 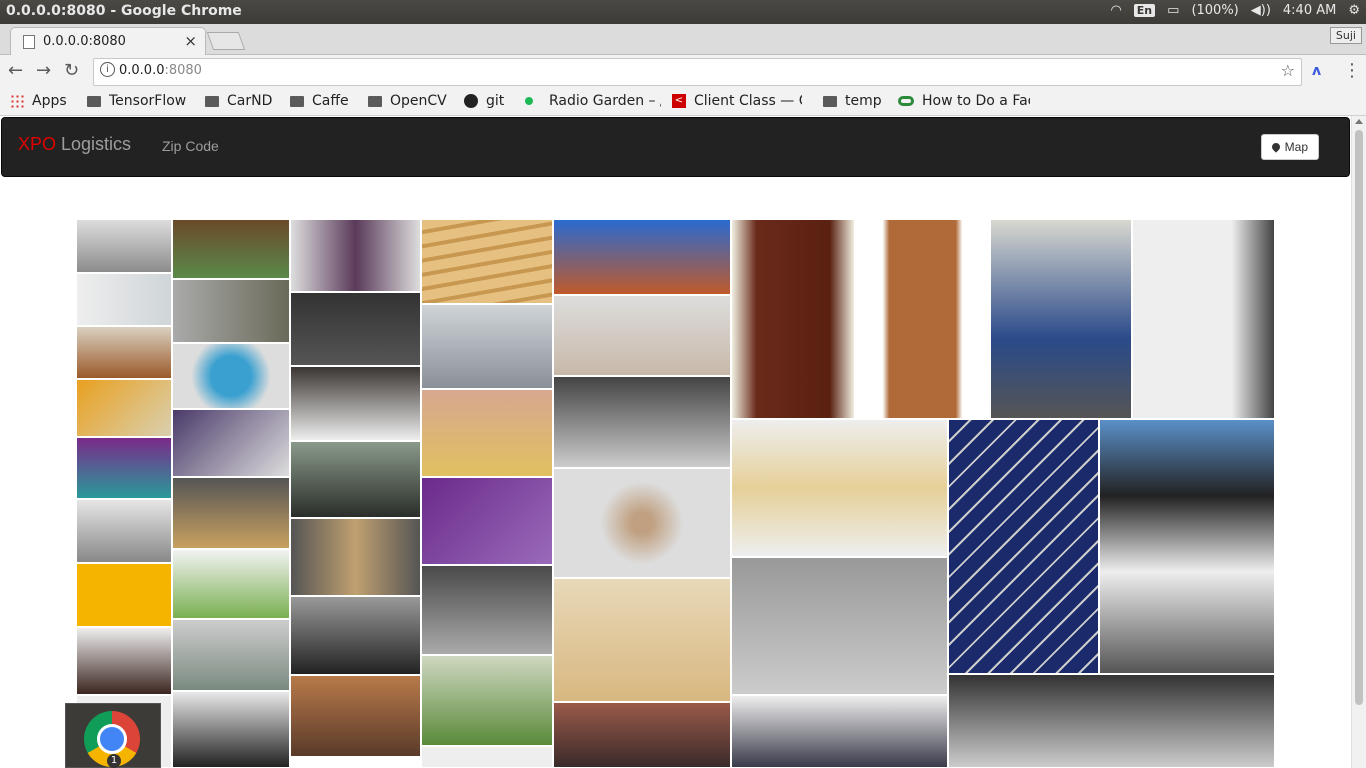 I want to click on brand-name: Logistics, so click(x=94, y=144).